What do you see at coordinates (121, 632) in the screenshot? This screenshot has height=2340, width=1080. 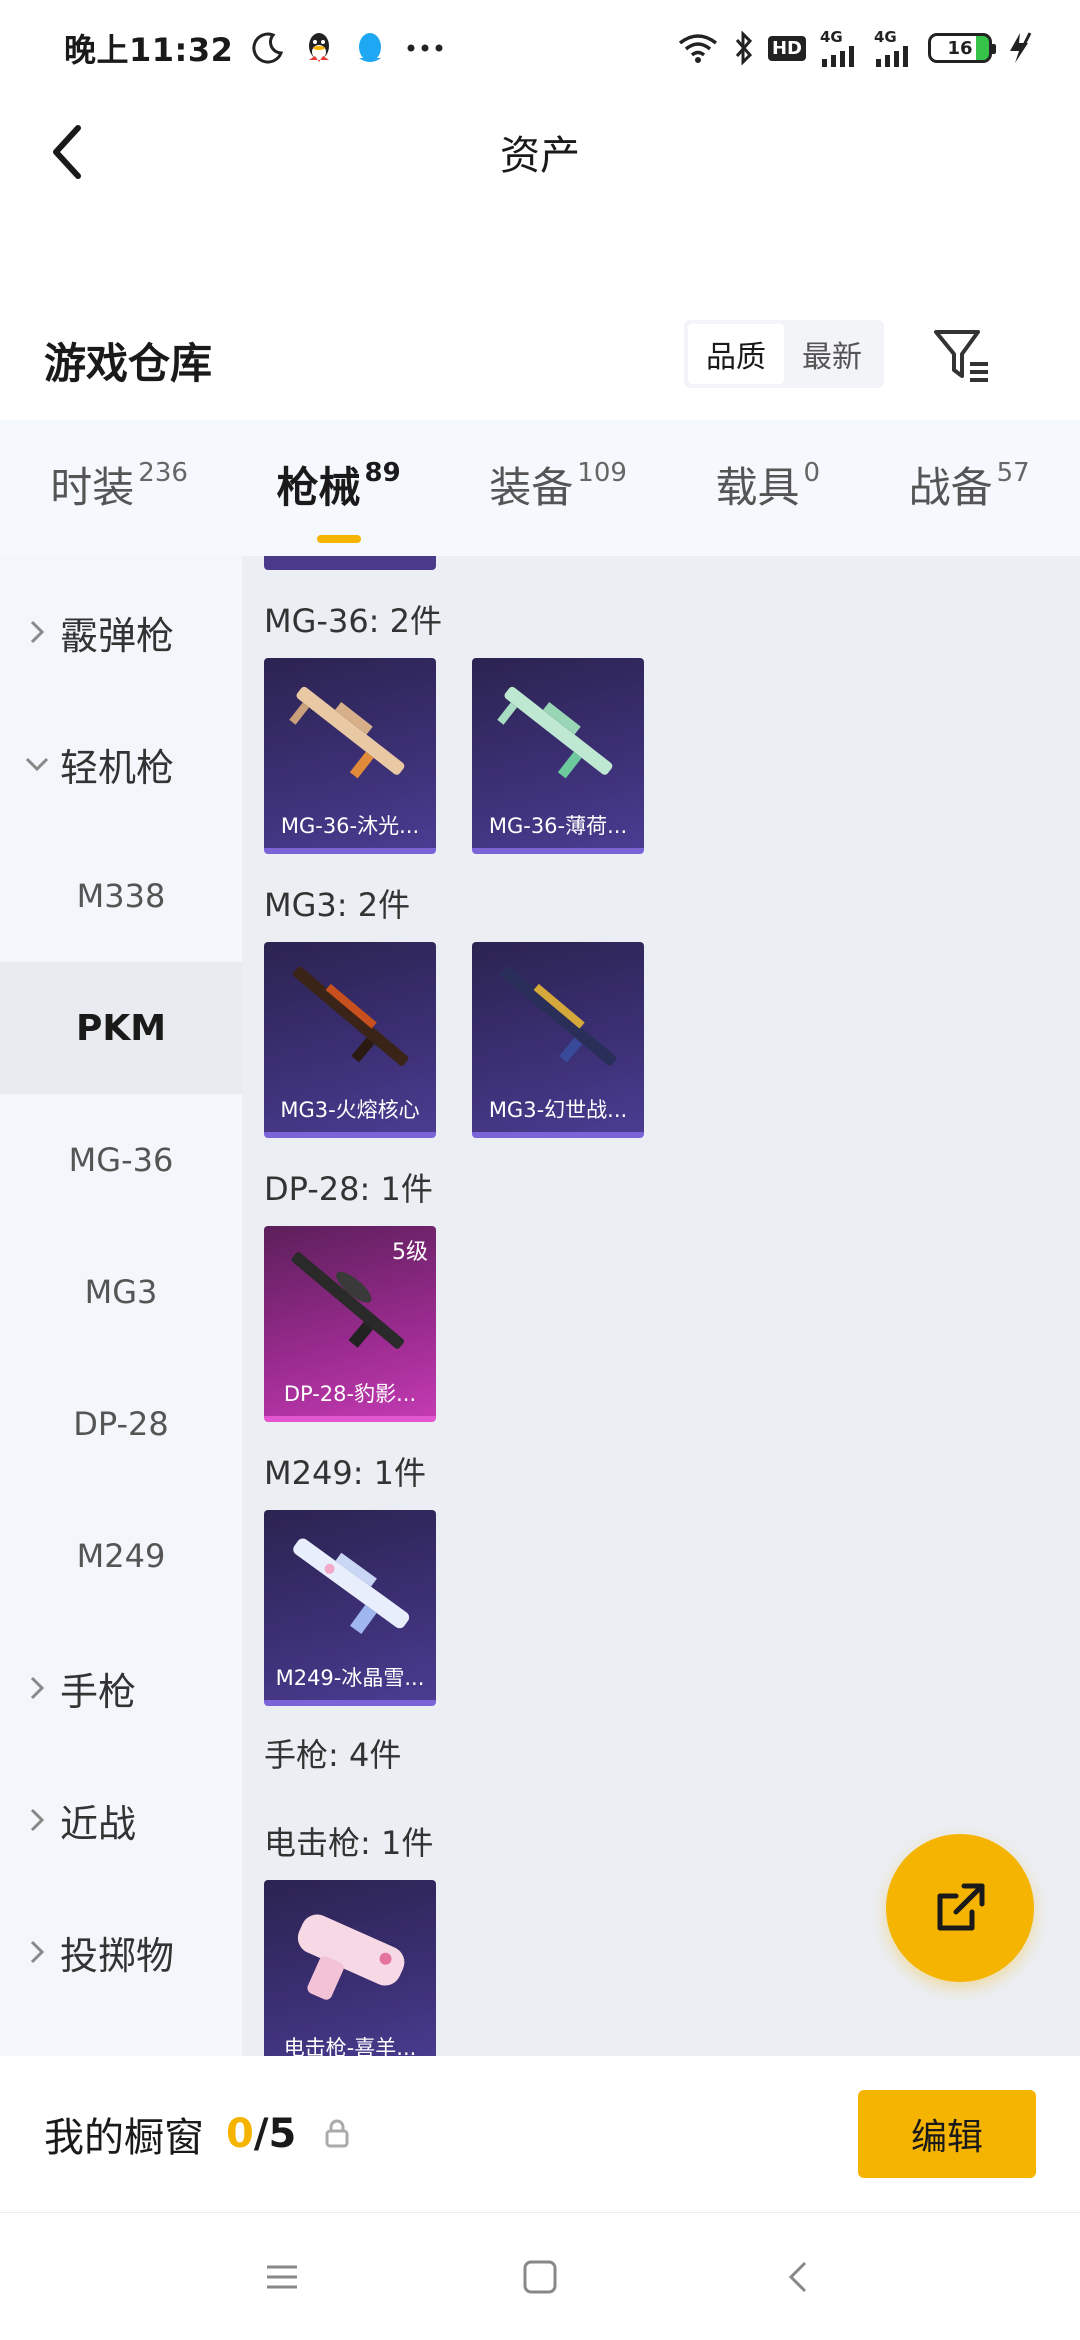 I see `sidebar-item-shotgun: 霰弹枪` at bounding box center [121, 632].